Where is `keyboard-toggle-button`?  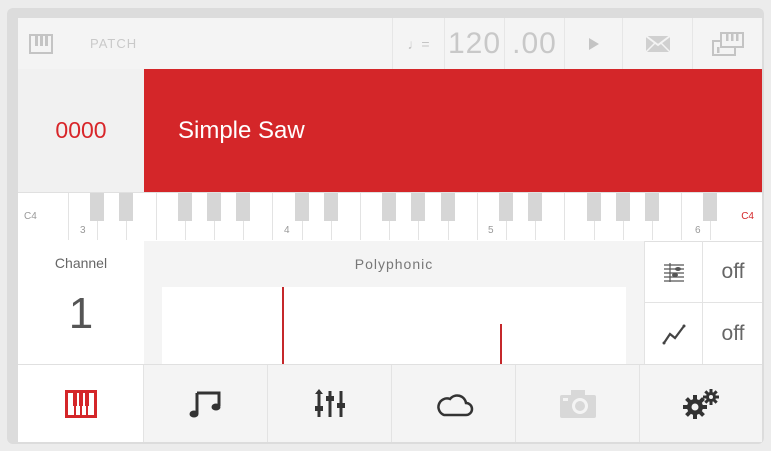 keyboard-toggle-button is located at coordinates (41, 43).